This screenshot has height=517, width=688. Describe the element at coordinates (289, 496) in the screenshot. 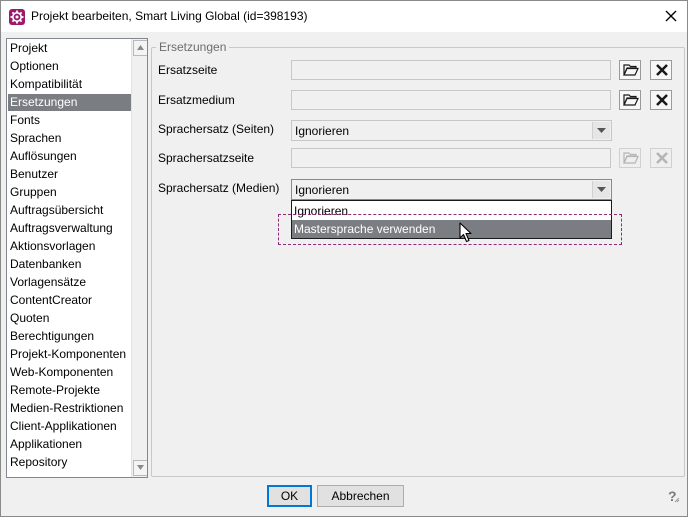

I see `ok-button: OK` at that location.